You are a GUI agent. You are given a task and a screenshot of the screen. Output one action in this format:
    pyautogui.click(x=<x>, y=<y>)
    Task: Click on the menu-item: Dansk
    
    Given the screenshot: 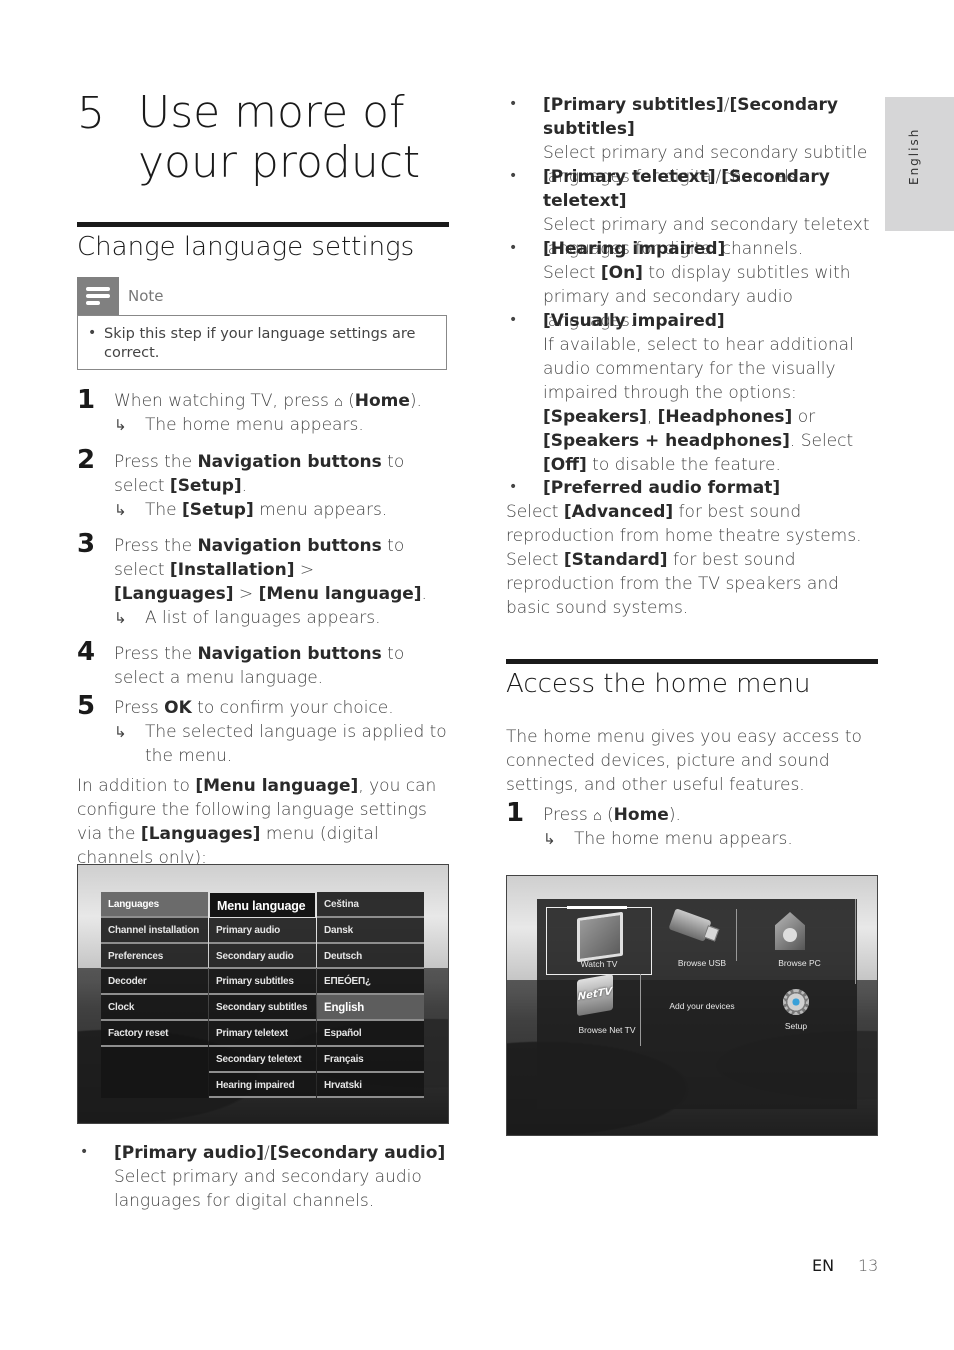 What is the action you would take?
    pyautogui.click(x=370, y=930)
    